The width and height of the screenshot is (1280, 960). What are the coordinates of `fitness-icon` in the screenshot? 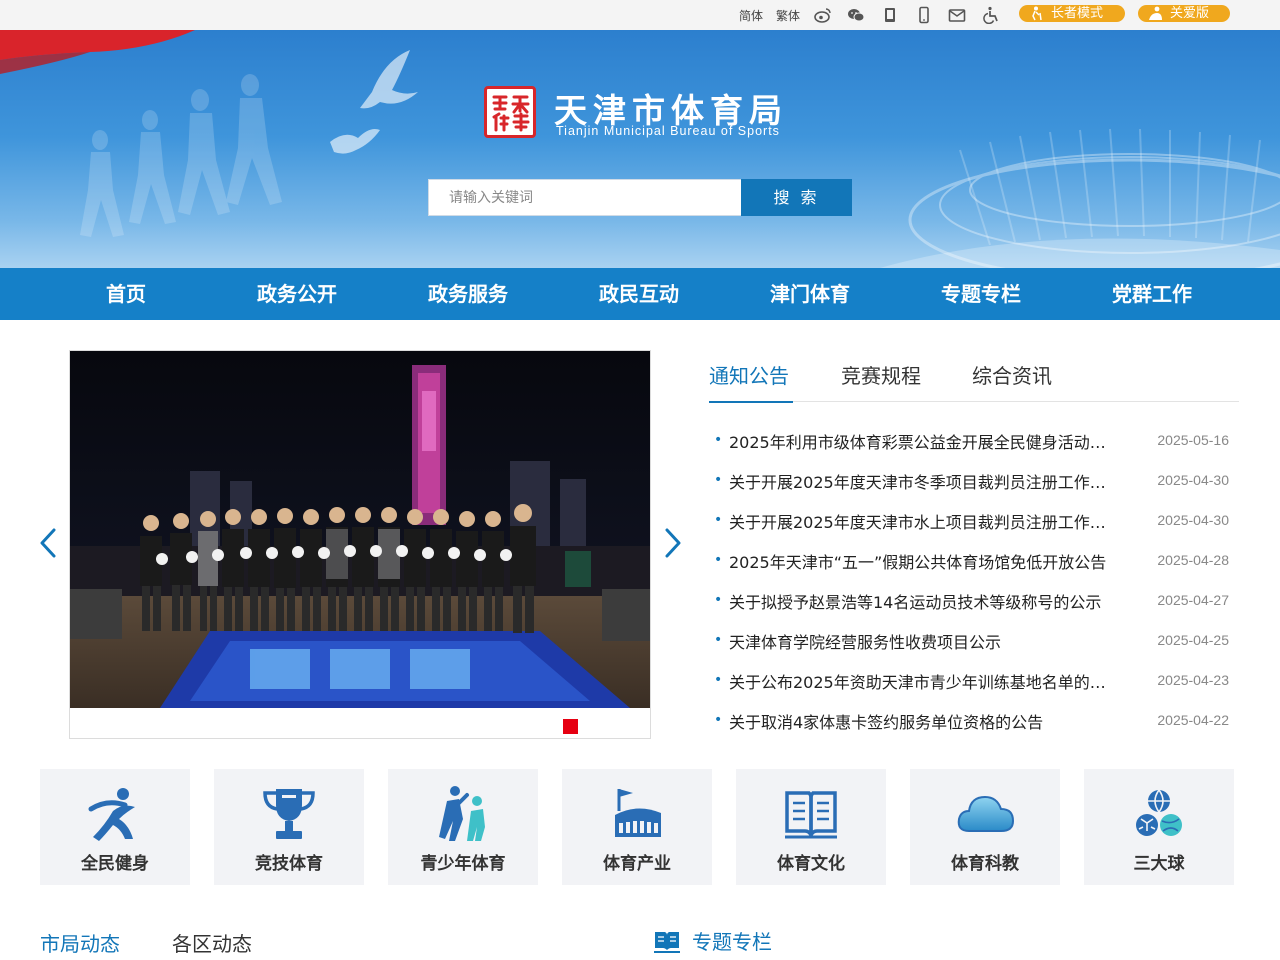 It's located at (115, 814).